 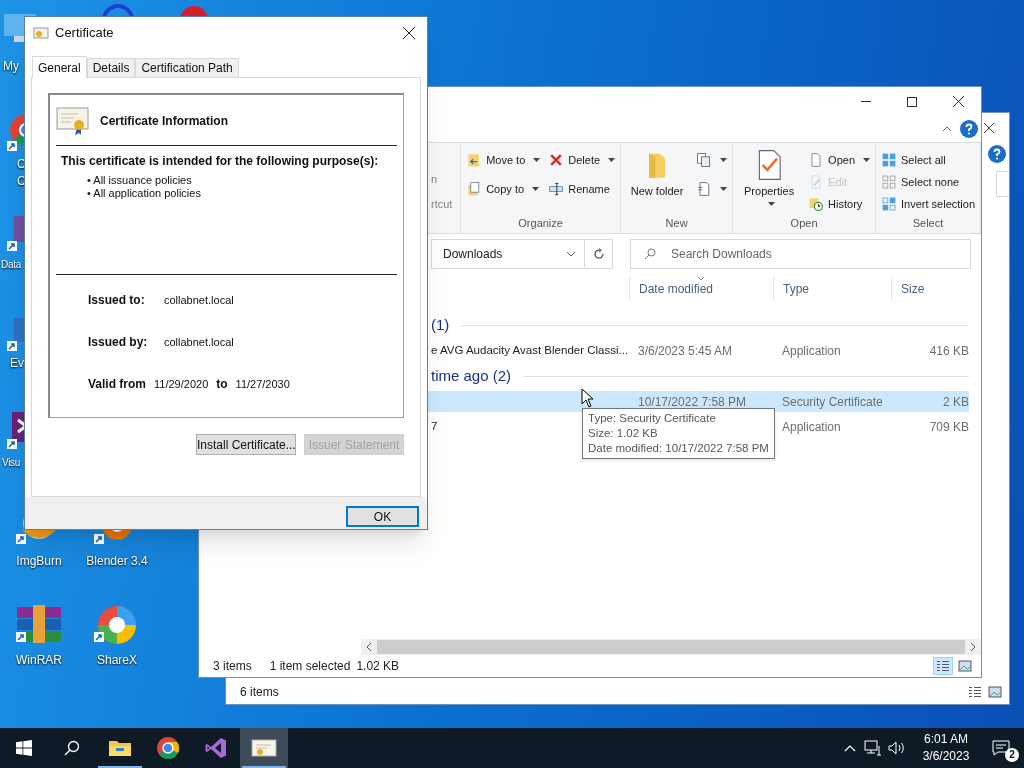 What do you see at coordinates (39, 660) in the screenshot?
I see `icon-label: WinRAR` at bounding box center [39, 660].